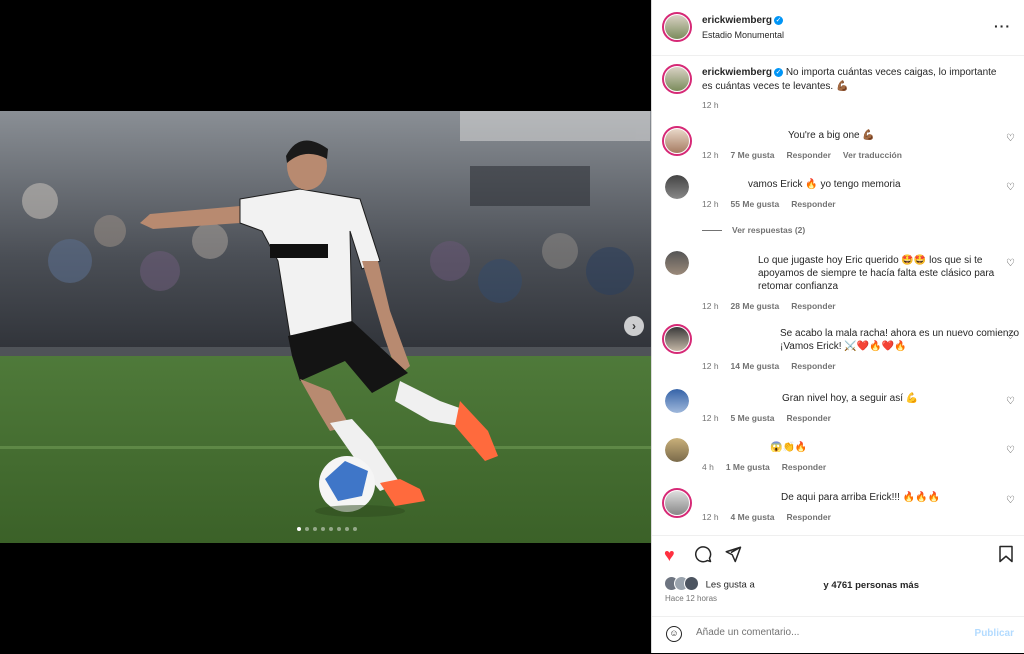 Image resolution: width=1024 pixels, height=654 pixels. Describe the element at coordinates (674, 634) in the screenshot. I see `emoji-icon: ☺` at that location.